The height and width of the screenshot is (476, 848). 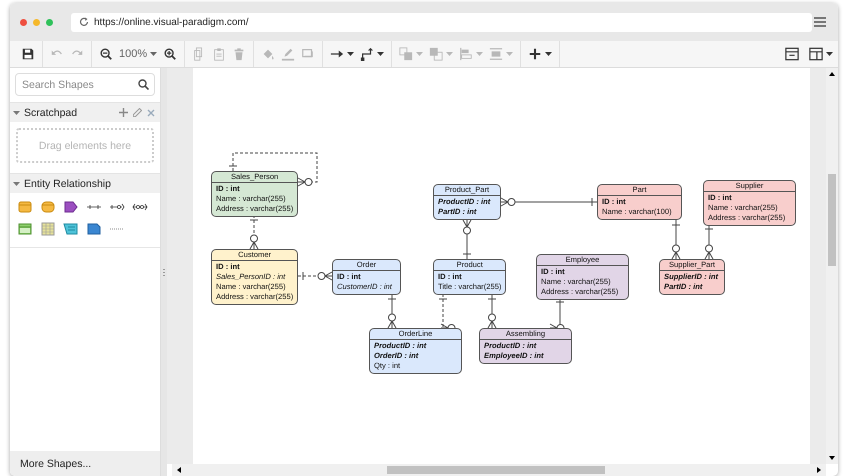 What do you see at coordinates (832, 74) in the screenshot?
I see `scroll-up-icon` at bounding box center [832, 74].